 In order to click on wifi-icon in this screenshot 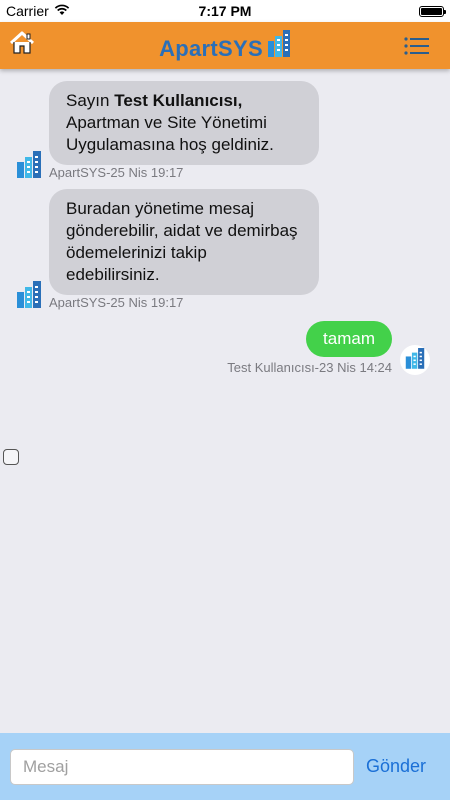, I will do `click(62, 11)`.